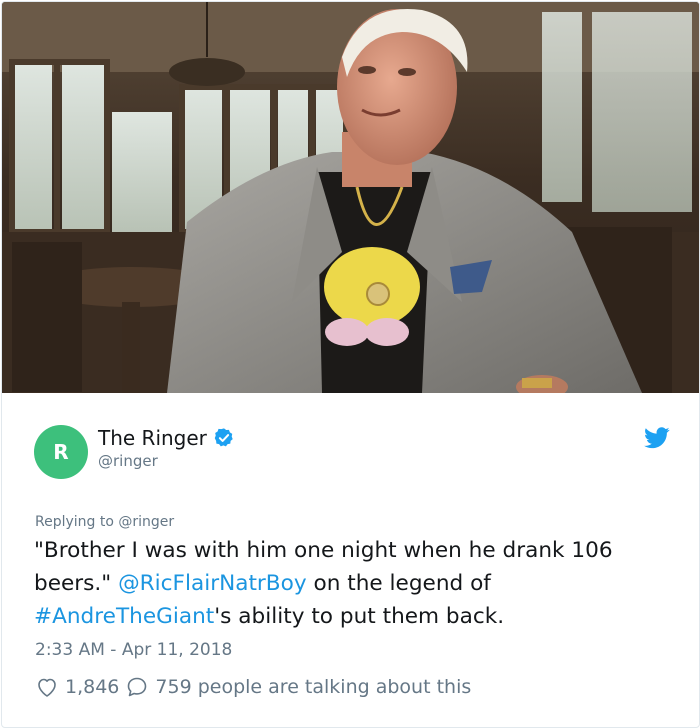  I want to click on avatar: R, so click(61, 452).